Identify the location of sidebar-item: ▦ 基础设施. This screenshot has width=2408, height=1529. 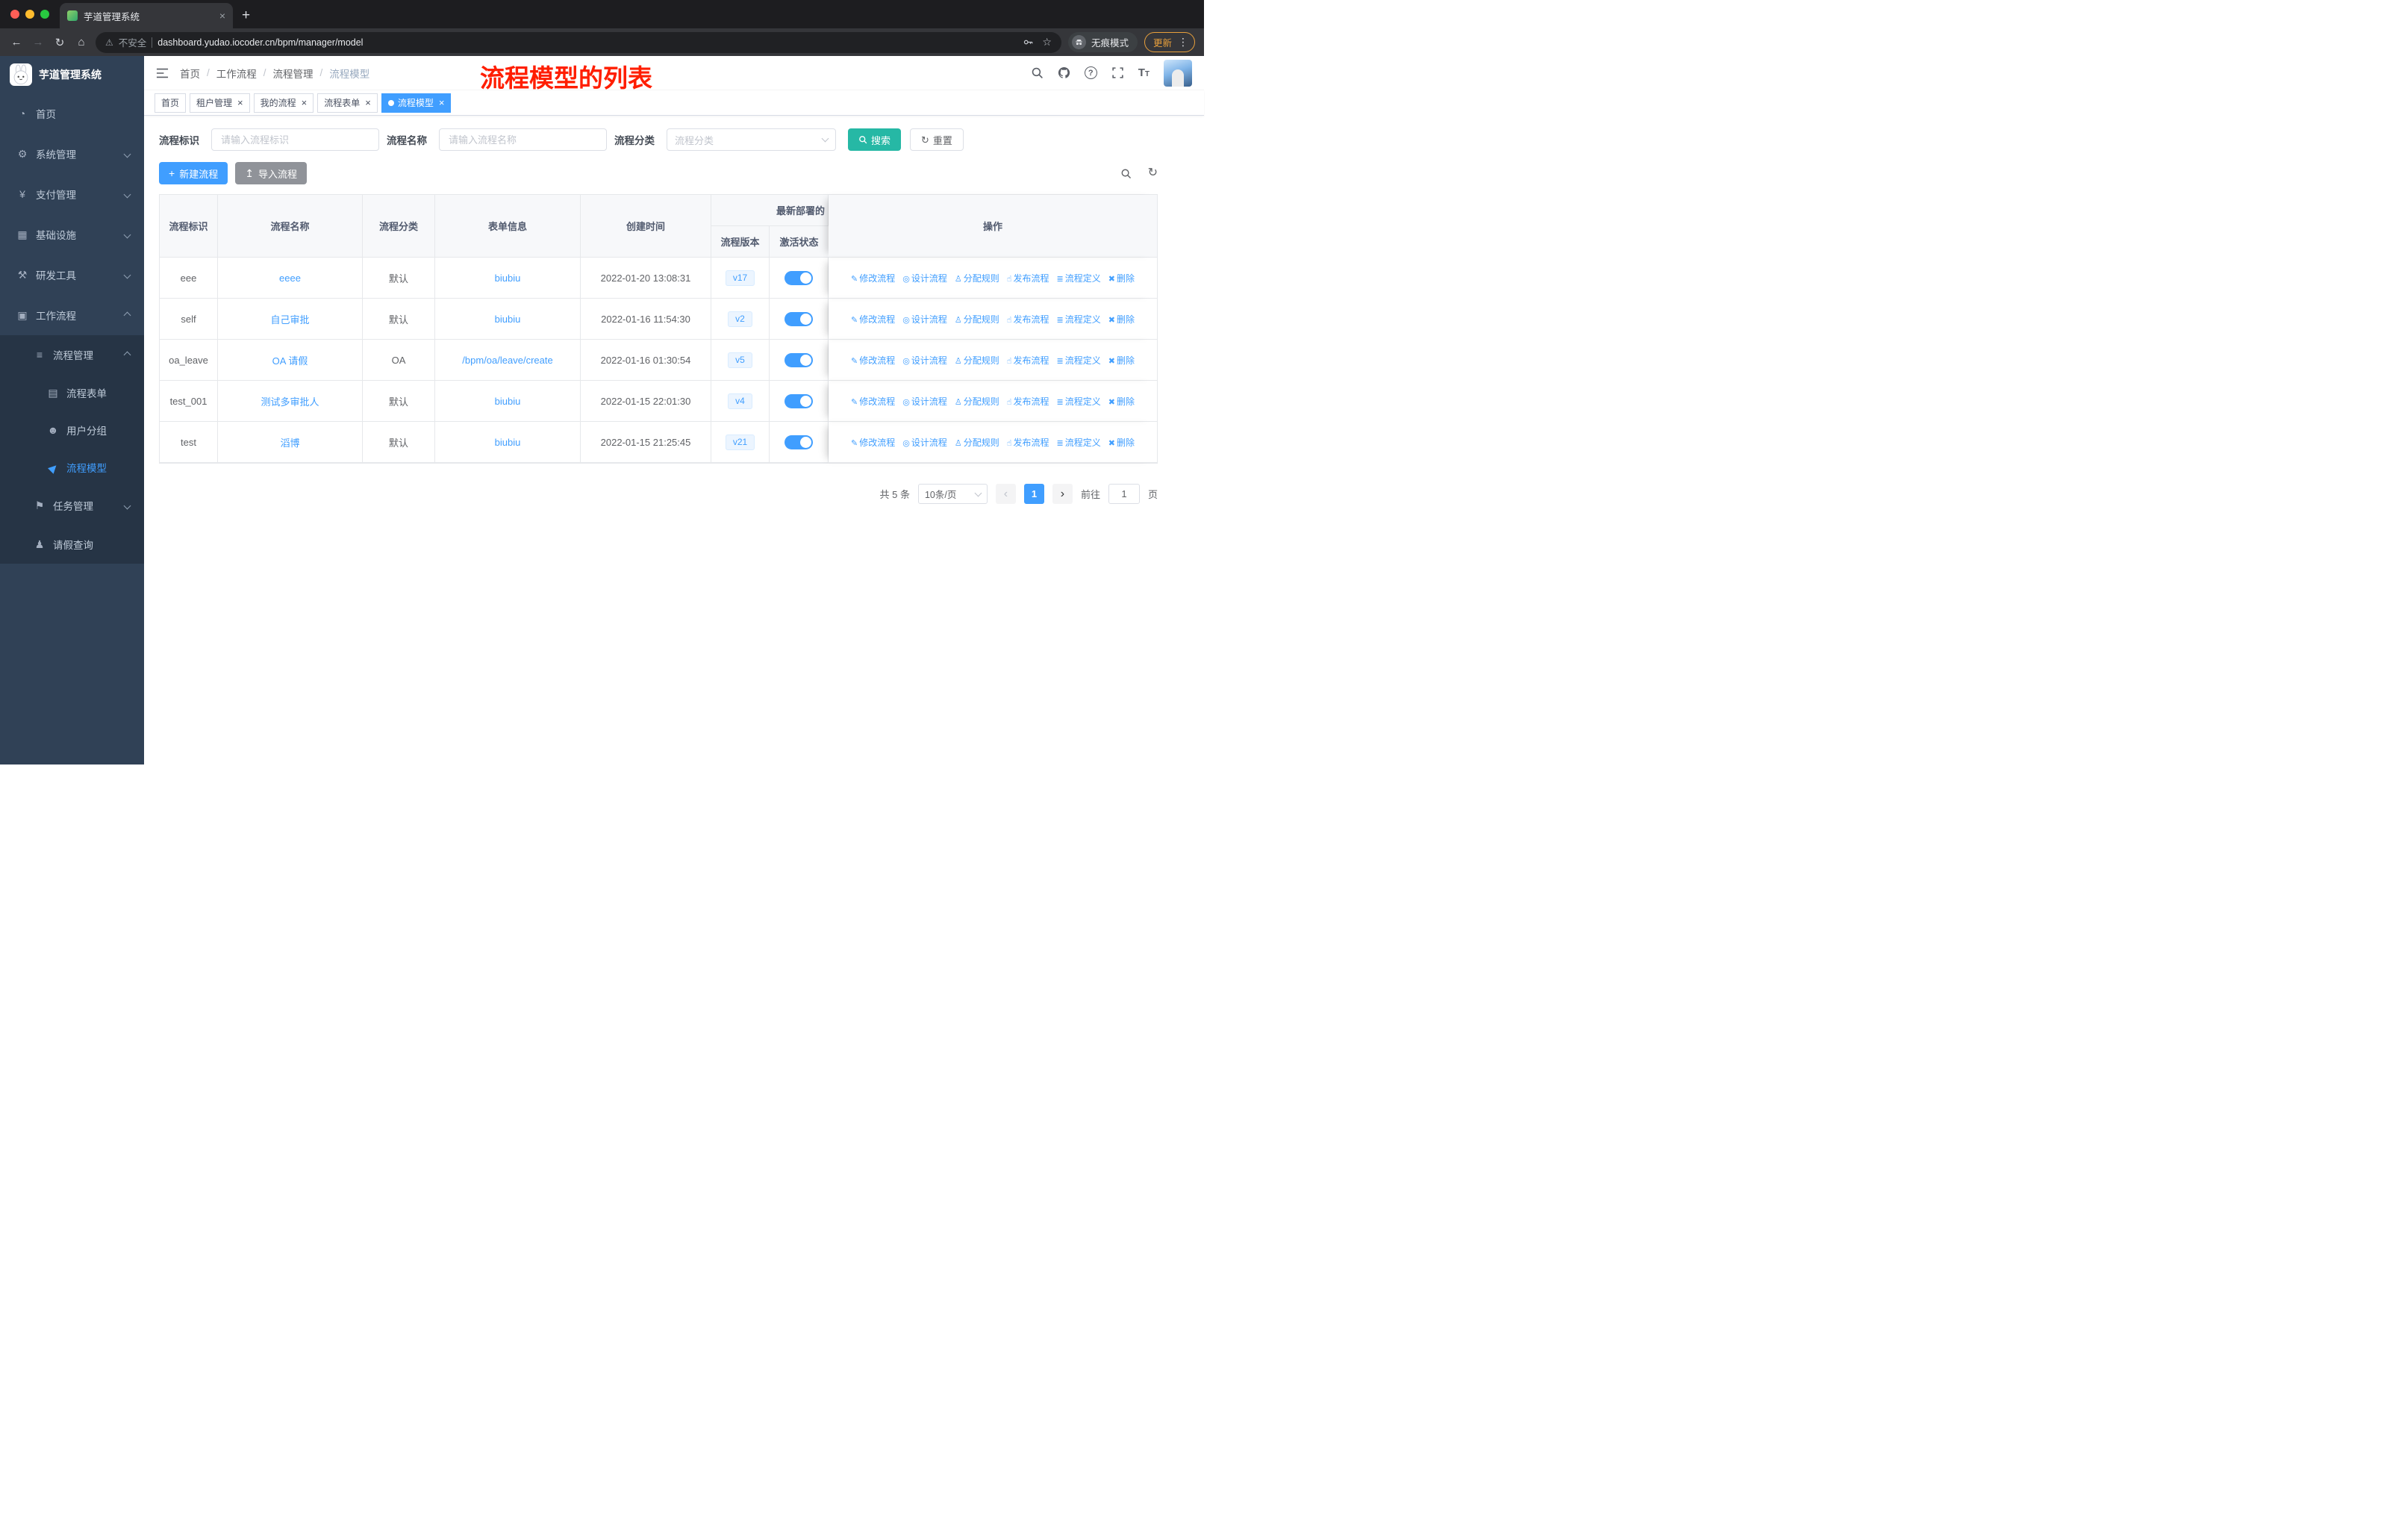
(72, 235).